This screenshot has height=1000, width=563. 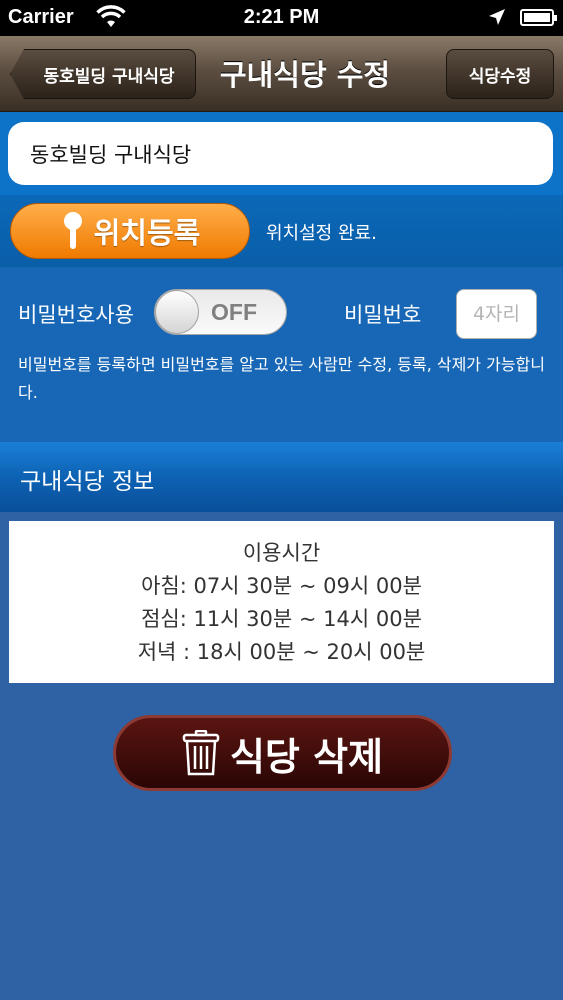 I want to click on register-location-label: 위치등록, so click(x=147, y=233).